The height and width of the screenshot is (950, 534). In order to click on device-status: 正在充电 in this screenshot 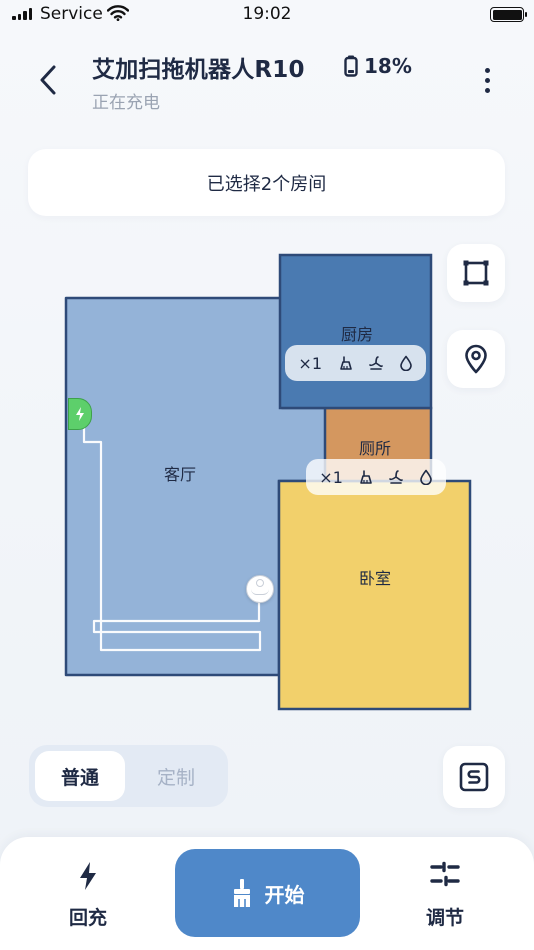, I will do `click(126, 103)`.